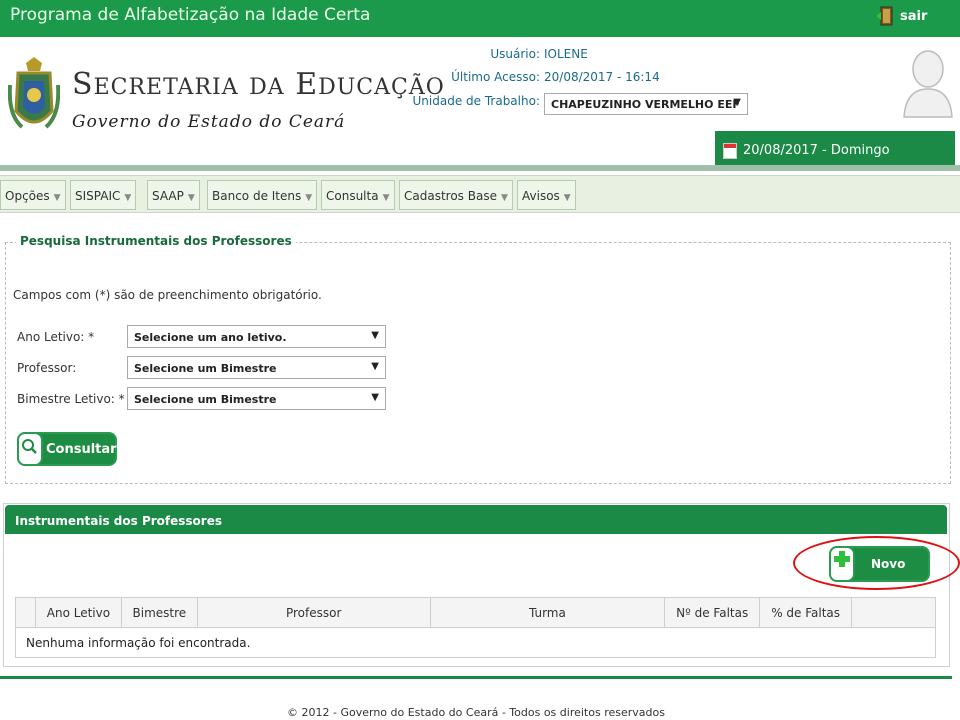 Image resolution: width=960 pixels, height=720 pixels. What do you see at coordinates (888, 564) in the screenshot?
I see `novo-label: Novo` at bounding box center [888, 564].